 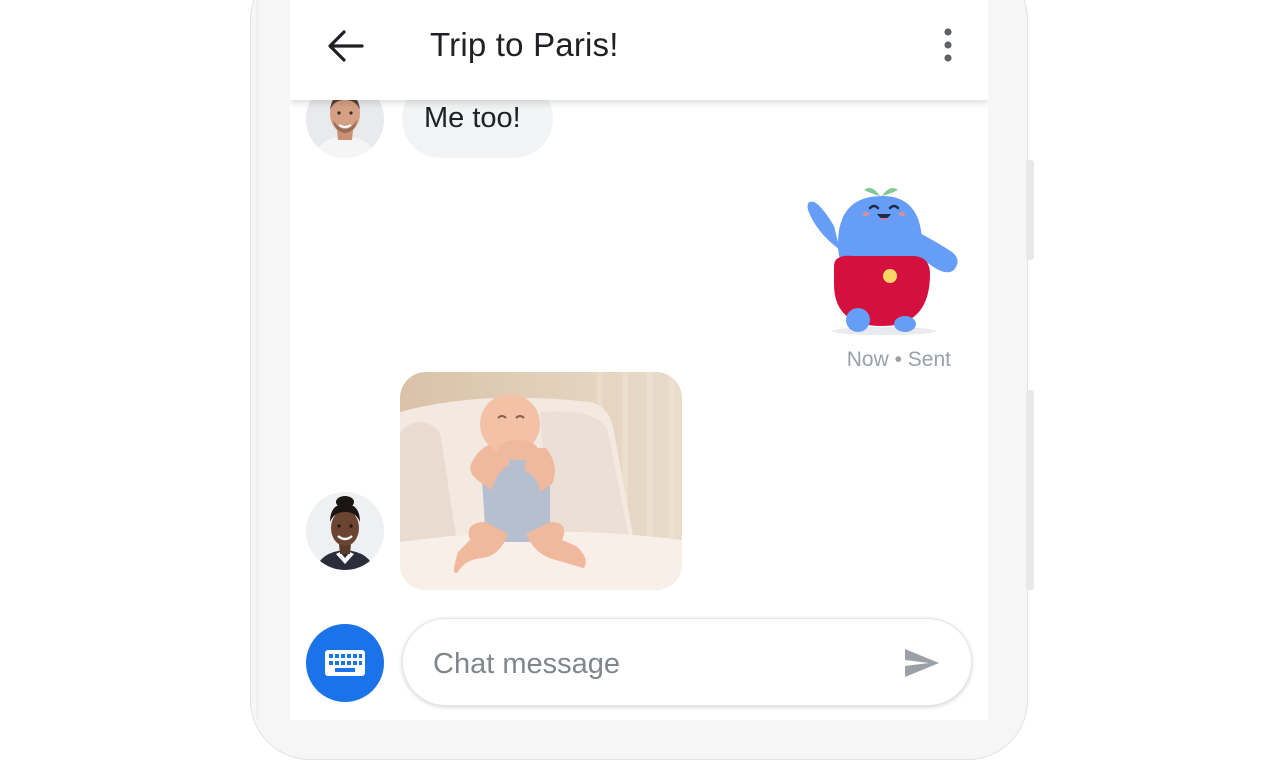 I want to click on photo-image, so click(x=541, y=481).